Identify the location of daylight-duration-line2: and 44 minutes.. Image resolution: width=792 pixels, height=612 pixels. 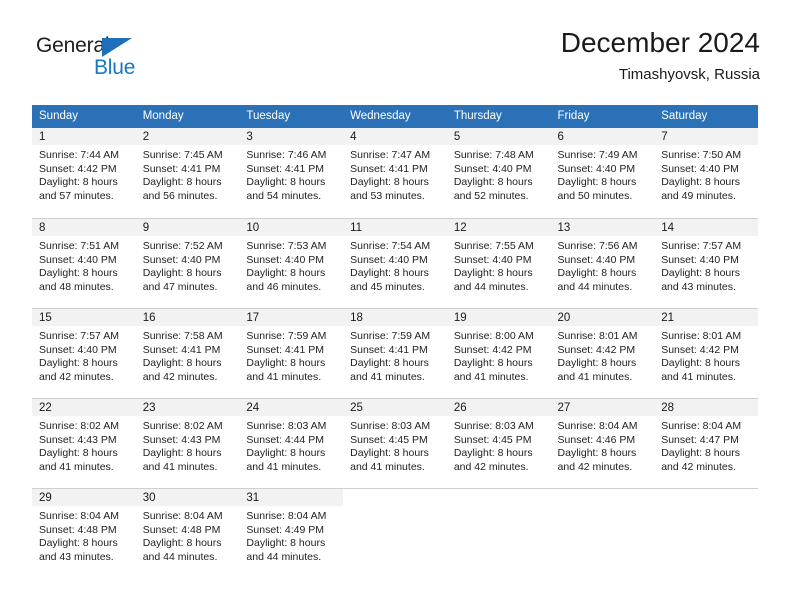
(595, 286).